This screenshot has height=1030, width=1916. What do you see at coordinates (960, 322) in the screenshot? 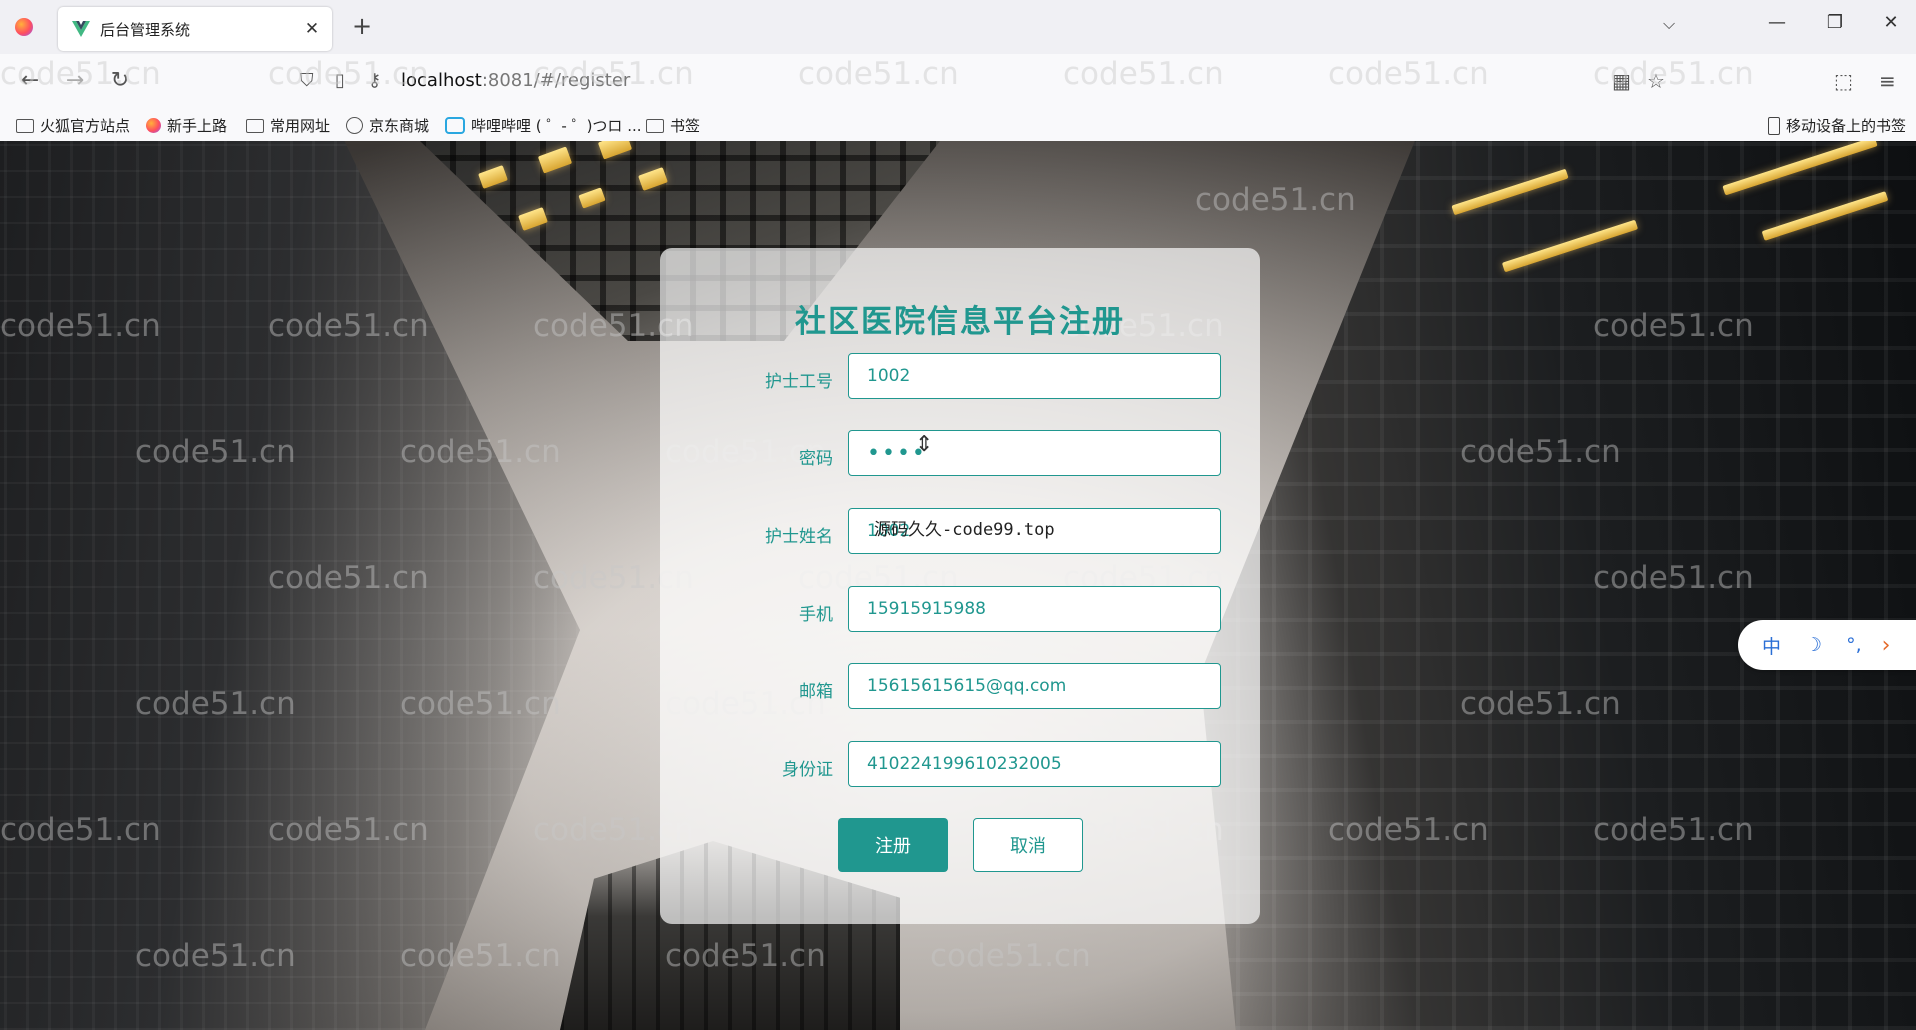
I see `page-title: 社区医院信息平台注册` at bounding box center [960, 322].